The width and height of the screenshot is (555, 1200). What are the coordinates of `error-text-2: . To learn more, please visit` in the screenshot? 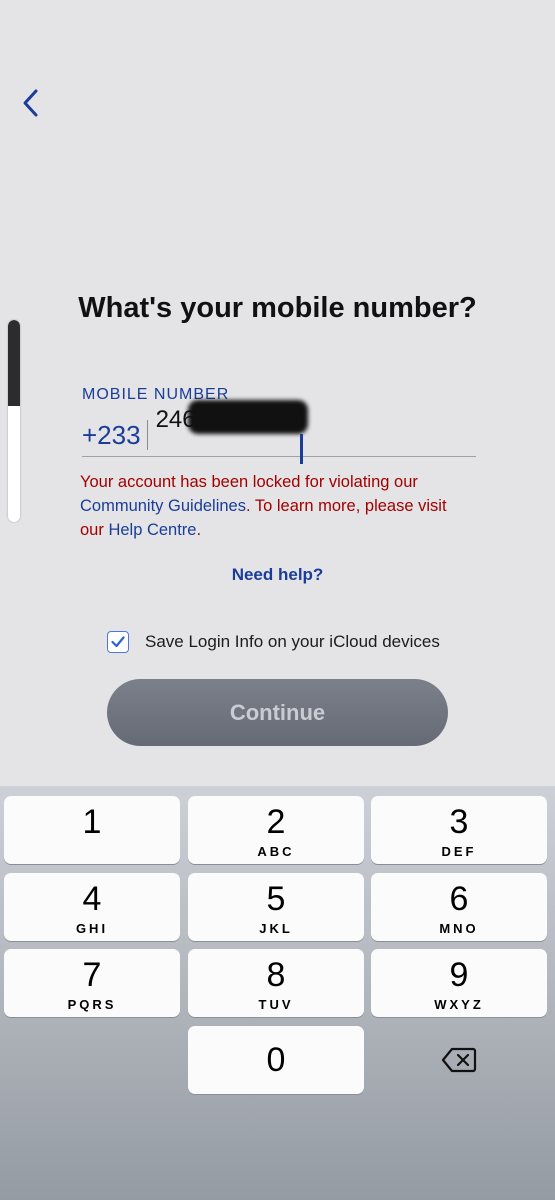 It's located at (346, 506).